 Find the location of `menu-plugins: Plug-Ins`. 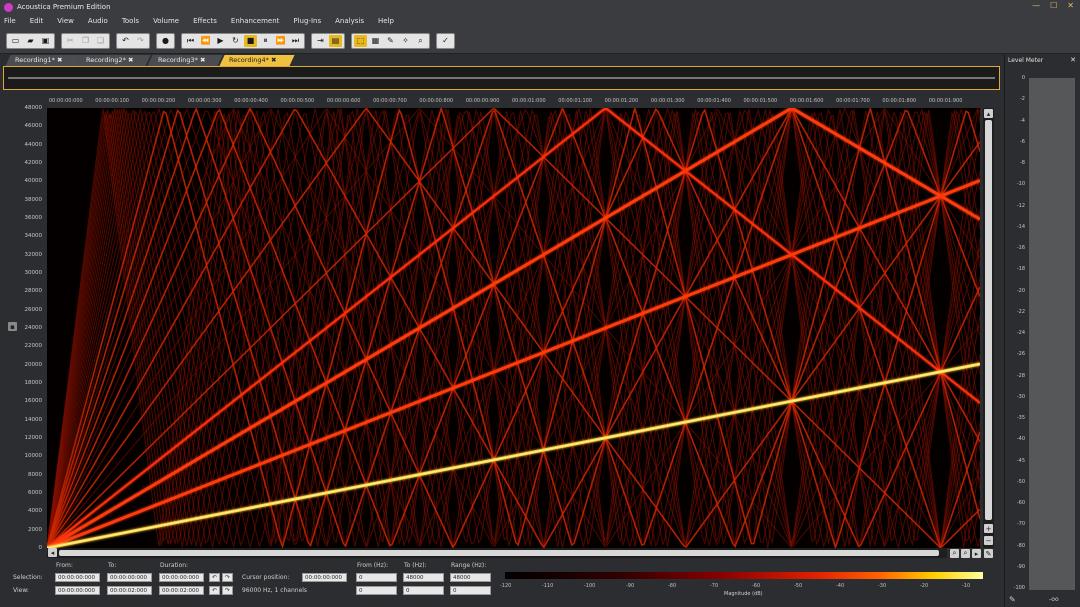

menu-plugins: Plug-Ins is located at coordinates (307, 21).